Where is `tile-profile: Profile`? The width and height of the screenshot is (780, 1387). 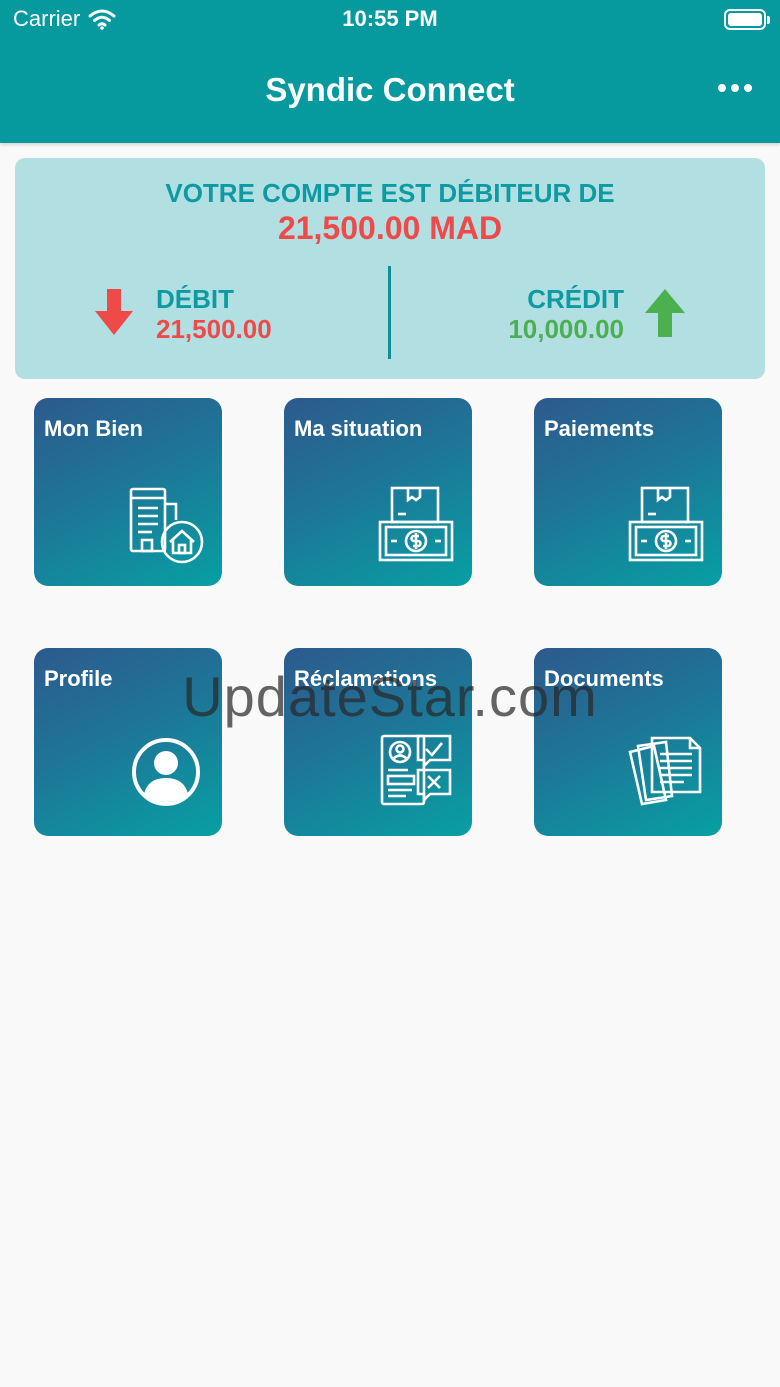 tile-profile: Profile is located at coordinates (128, 742).